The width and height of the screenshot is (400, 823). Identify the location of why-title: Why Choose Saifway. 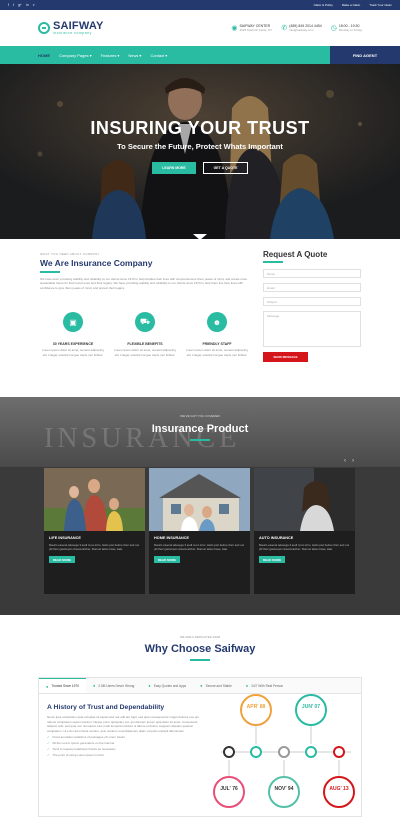
(200, 649).